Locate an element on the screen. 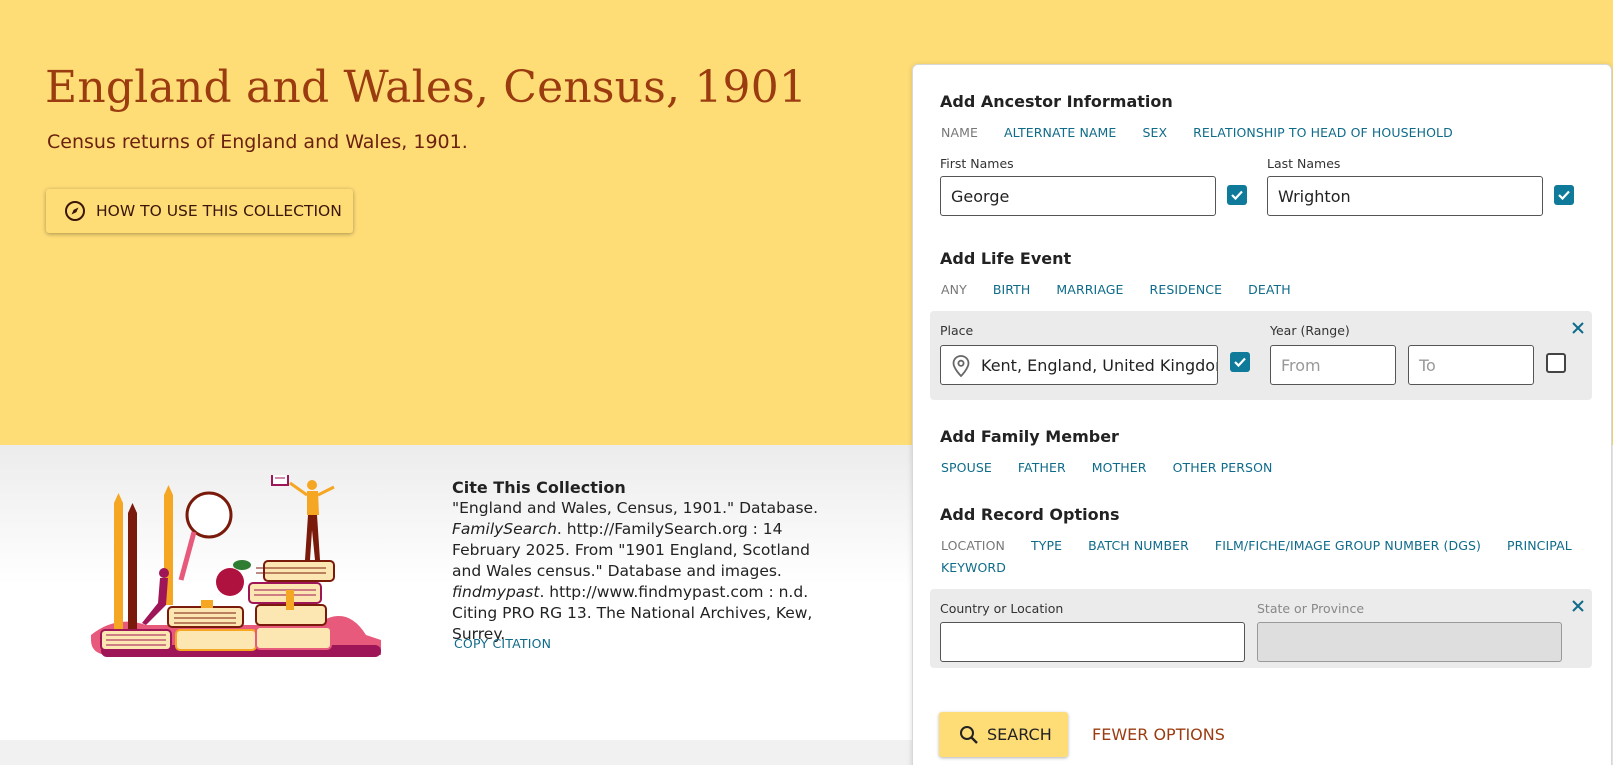 This screenshot has width=1613, height=765. record-options-tabs-row2: KEYWORD is located at coordinates (986, 567).